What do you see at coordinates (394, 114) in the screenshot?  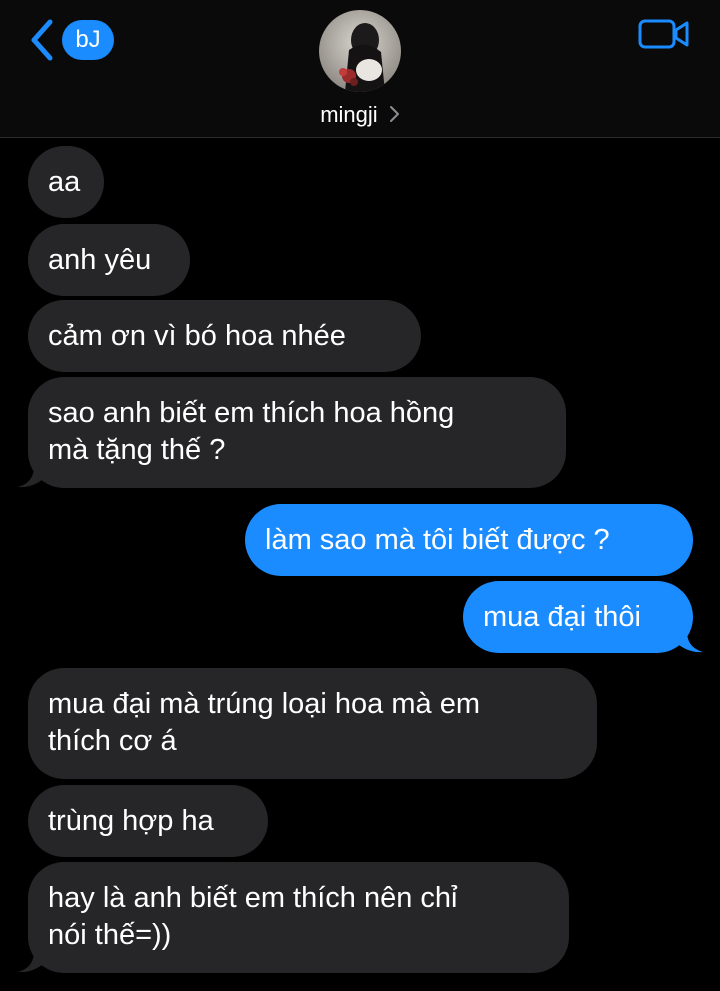 I see `chevron-right-icon` at bounding box center [394, 114].